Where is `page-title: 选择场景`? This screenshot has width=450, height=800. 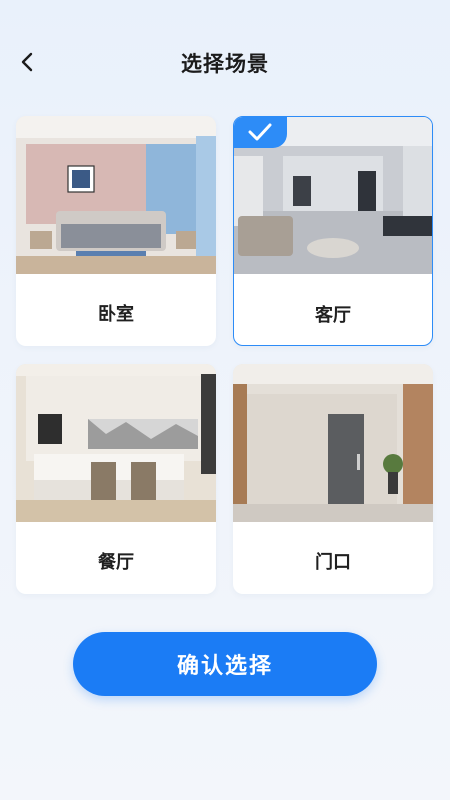 page-title: 选择场景 is located at coordinates (225, 64).